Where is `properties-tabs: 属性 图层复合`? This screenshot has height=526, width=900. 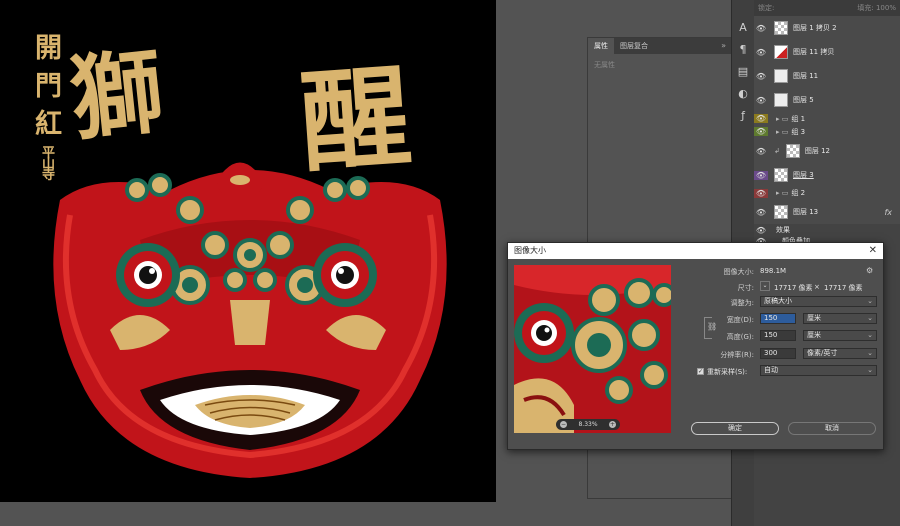
properties-tabs: 属性 图层复合 is located at coordinates (660, 46).